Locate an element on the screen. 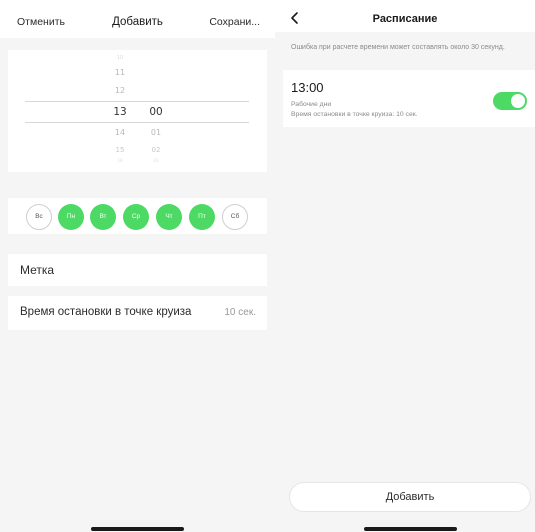 This screenshot has width=535, height=532. weekday-toggle: Вс is located at coordinates (39, 217).